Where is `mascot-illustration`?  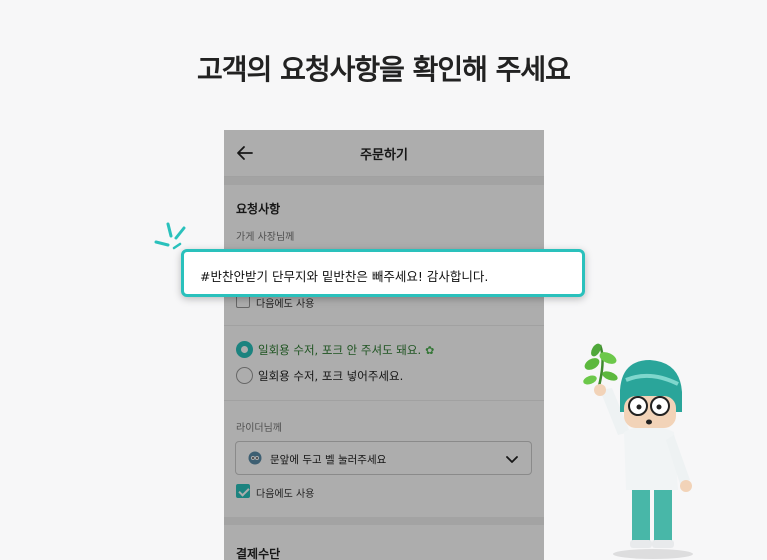 mascot-illustration is located at coordinates (638, 451).